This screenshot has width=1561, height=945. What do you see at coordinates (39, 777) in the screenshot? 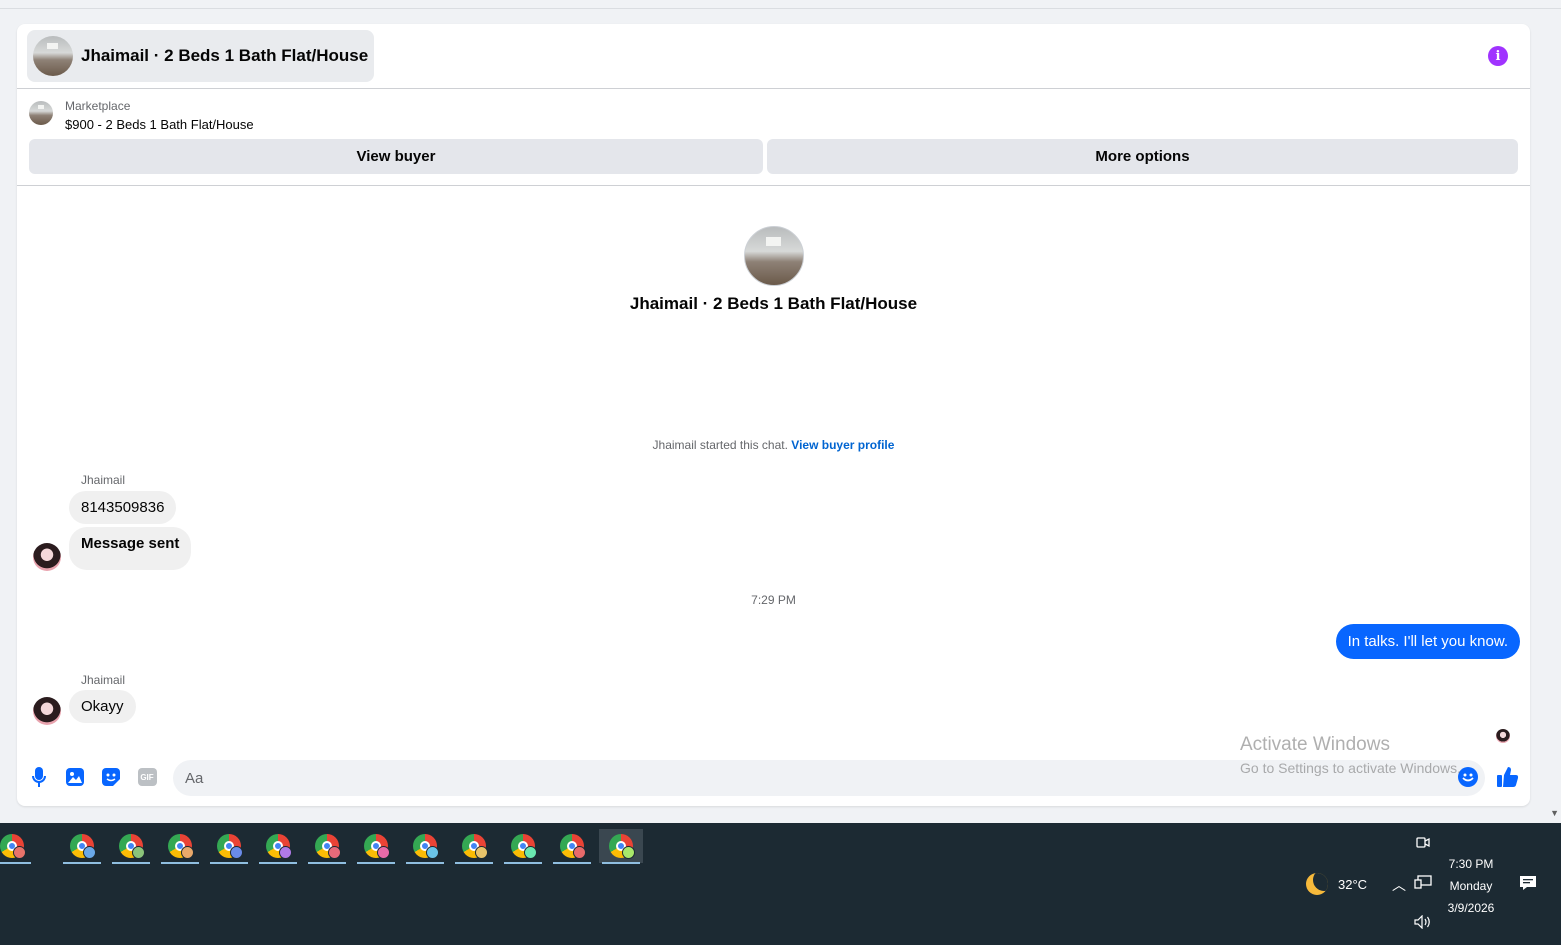
I see `microphone-icon` at bounding box center [39, 777].